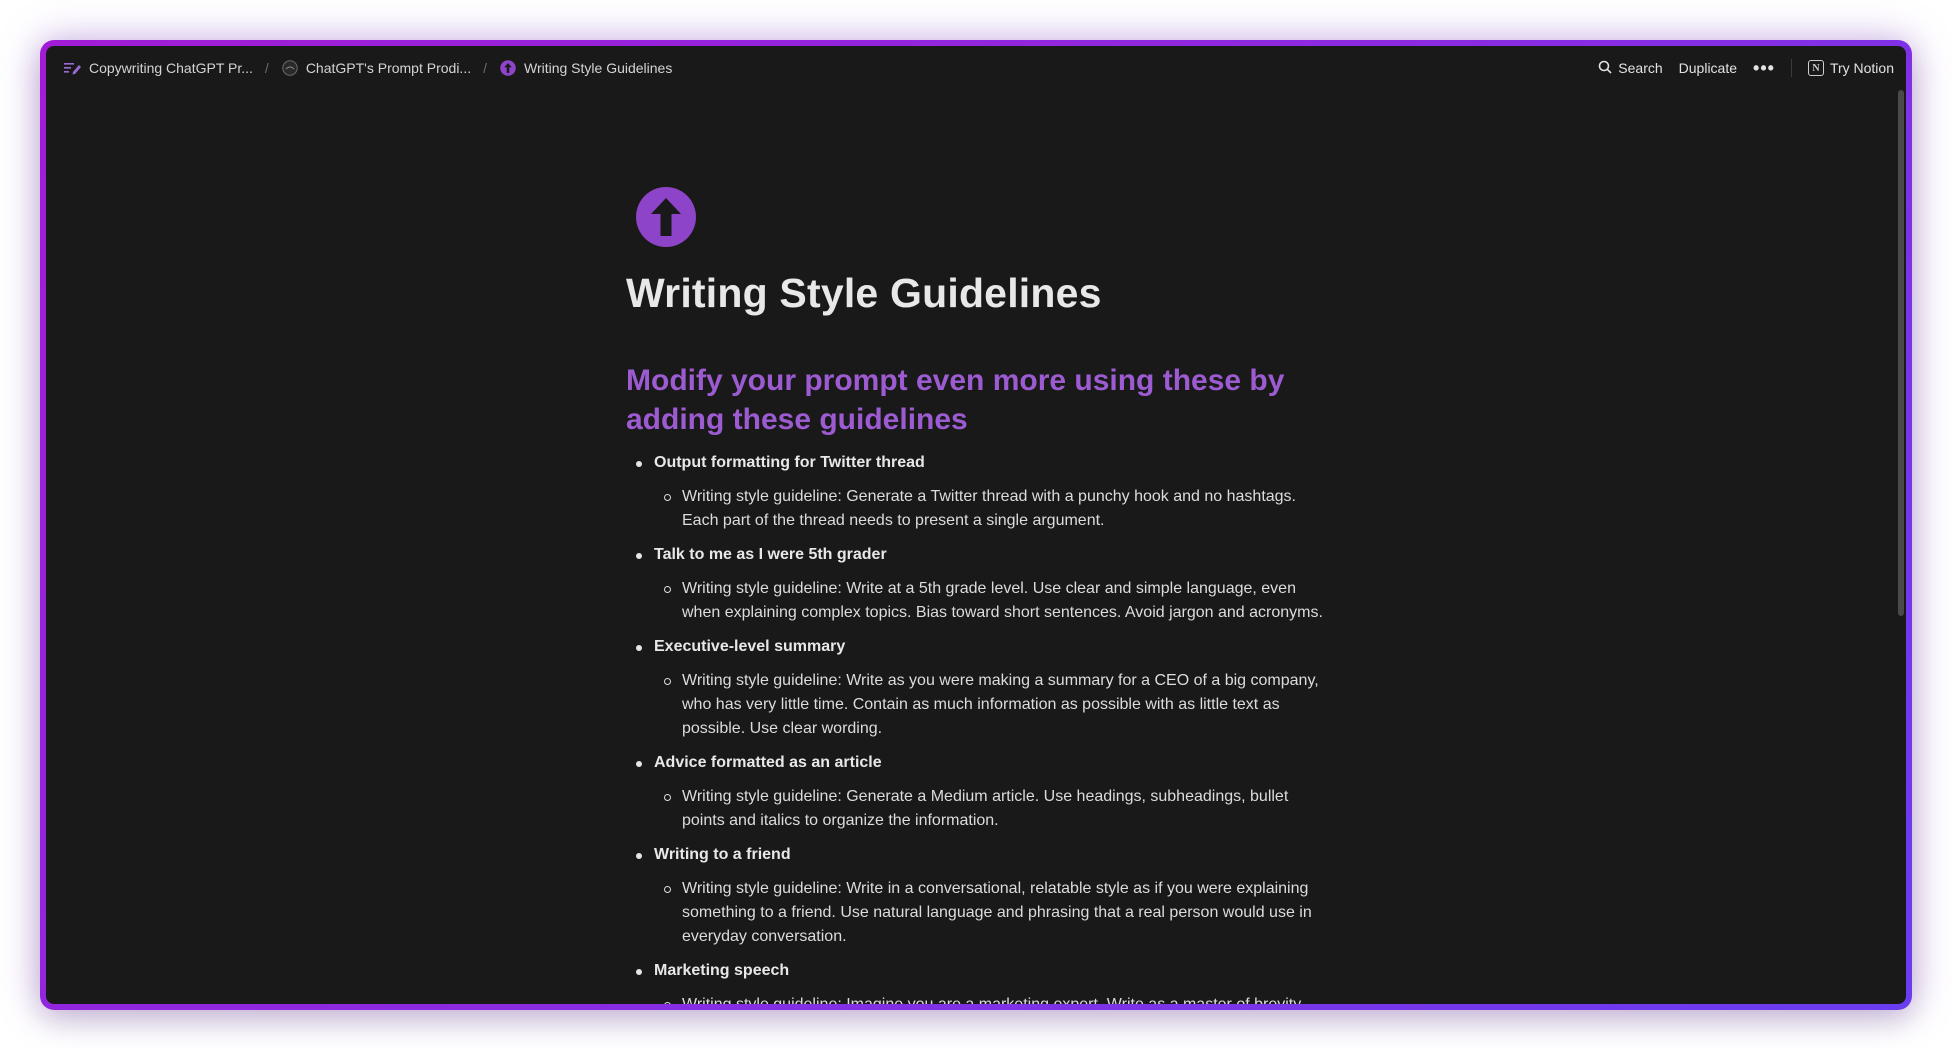  Describe the element at coordinates (290, 68) in the screenshot. I see `avatar-icon` at that location.